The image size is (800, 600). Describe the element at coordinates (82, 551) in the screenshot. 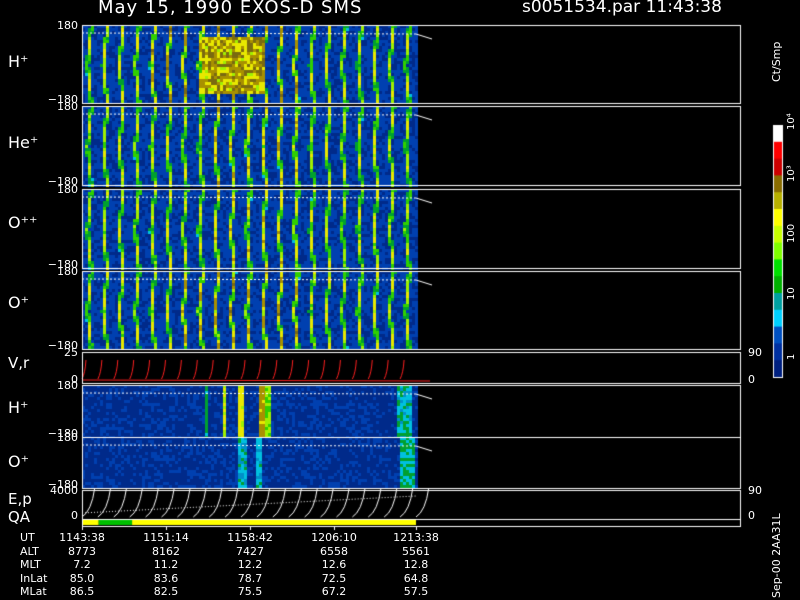

I see `ephemeris-cell: 8773` at that location.